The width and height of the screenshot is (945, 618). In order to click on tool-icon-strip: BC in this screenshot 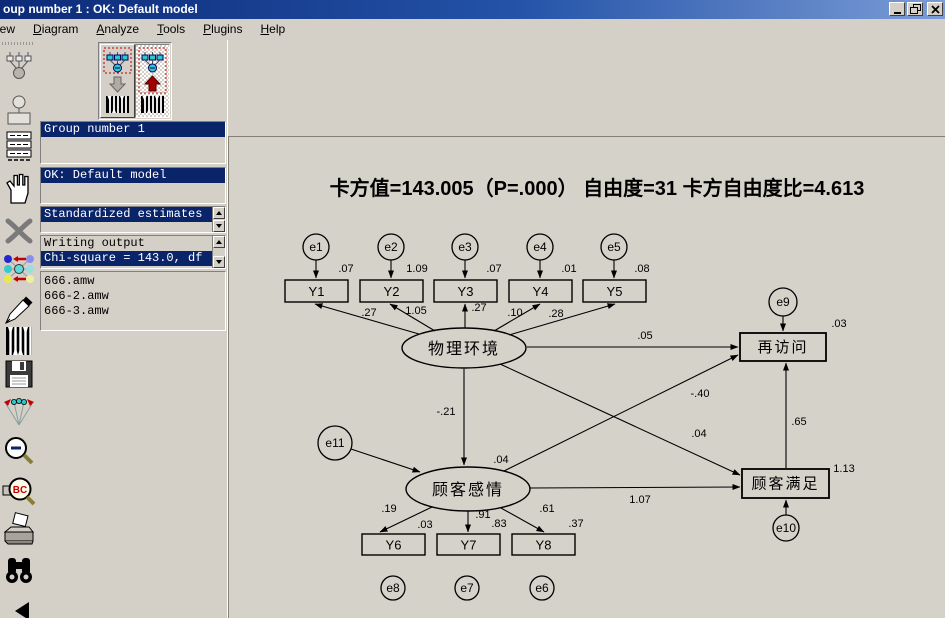, I will do `click(19, 329)`.